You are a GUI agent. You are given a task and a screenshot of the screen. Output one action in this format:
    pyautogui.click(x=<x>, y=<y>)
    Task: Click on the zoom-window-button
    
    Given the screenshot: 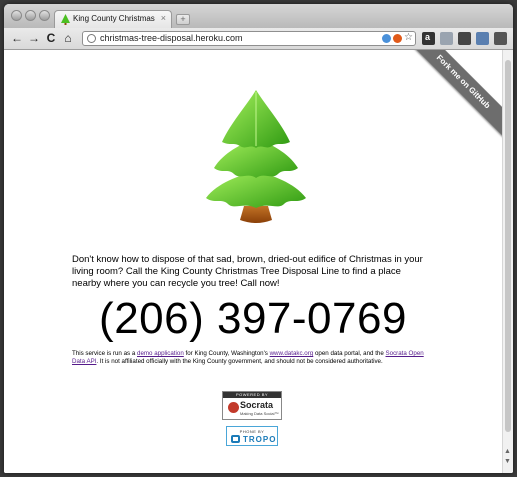 What is the action you would take?
    pyautogui.click(x=44, y=15)
    